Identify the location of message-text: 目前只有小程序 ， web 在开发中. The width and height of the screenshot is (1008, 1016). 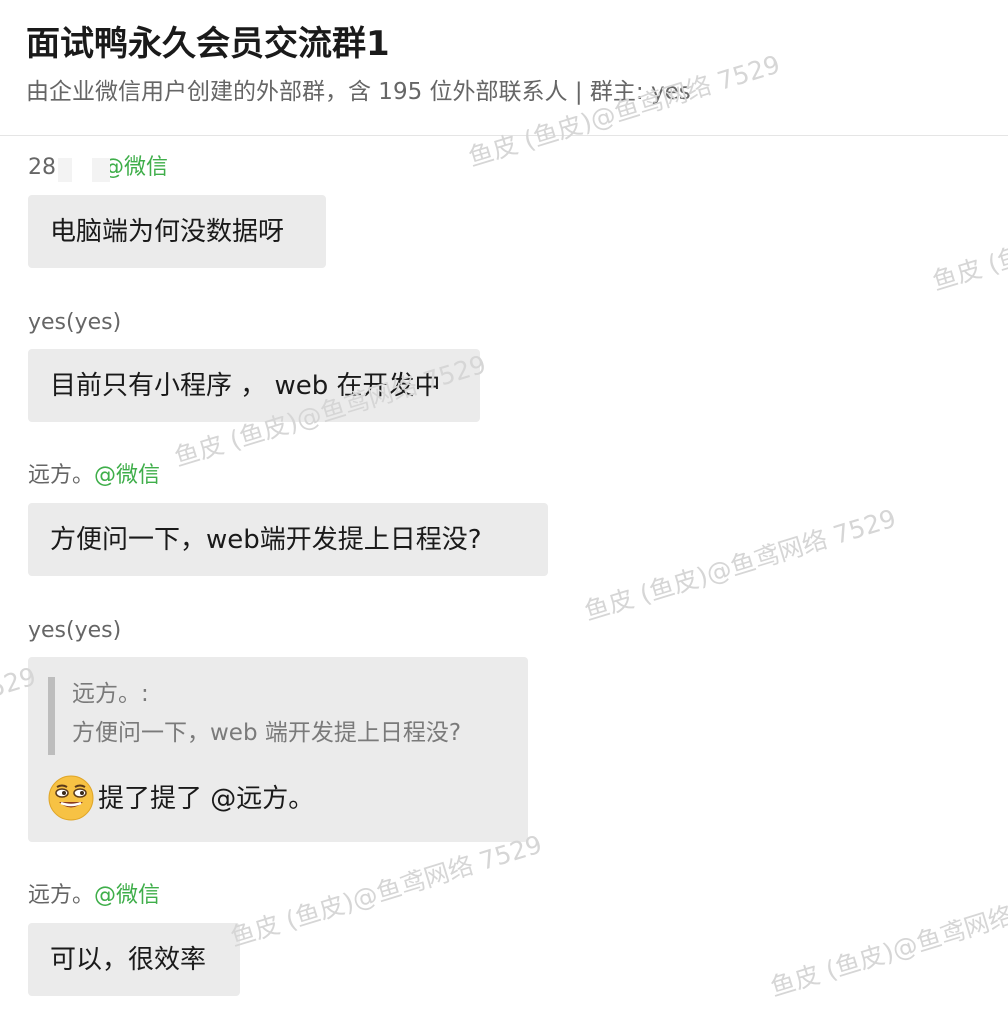
(245, 385).